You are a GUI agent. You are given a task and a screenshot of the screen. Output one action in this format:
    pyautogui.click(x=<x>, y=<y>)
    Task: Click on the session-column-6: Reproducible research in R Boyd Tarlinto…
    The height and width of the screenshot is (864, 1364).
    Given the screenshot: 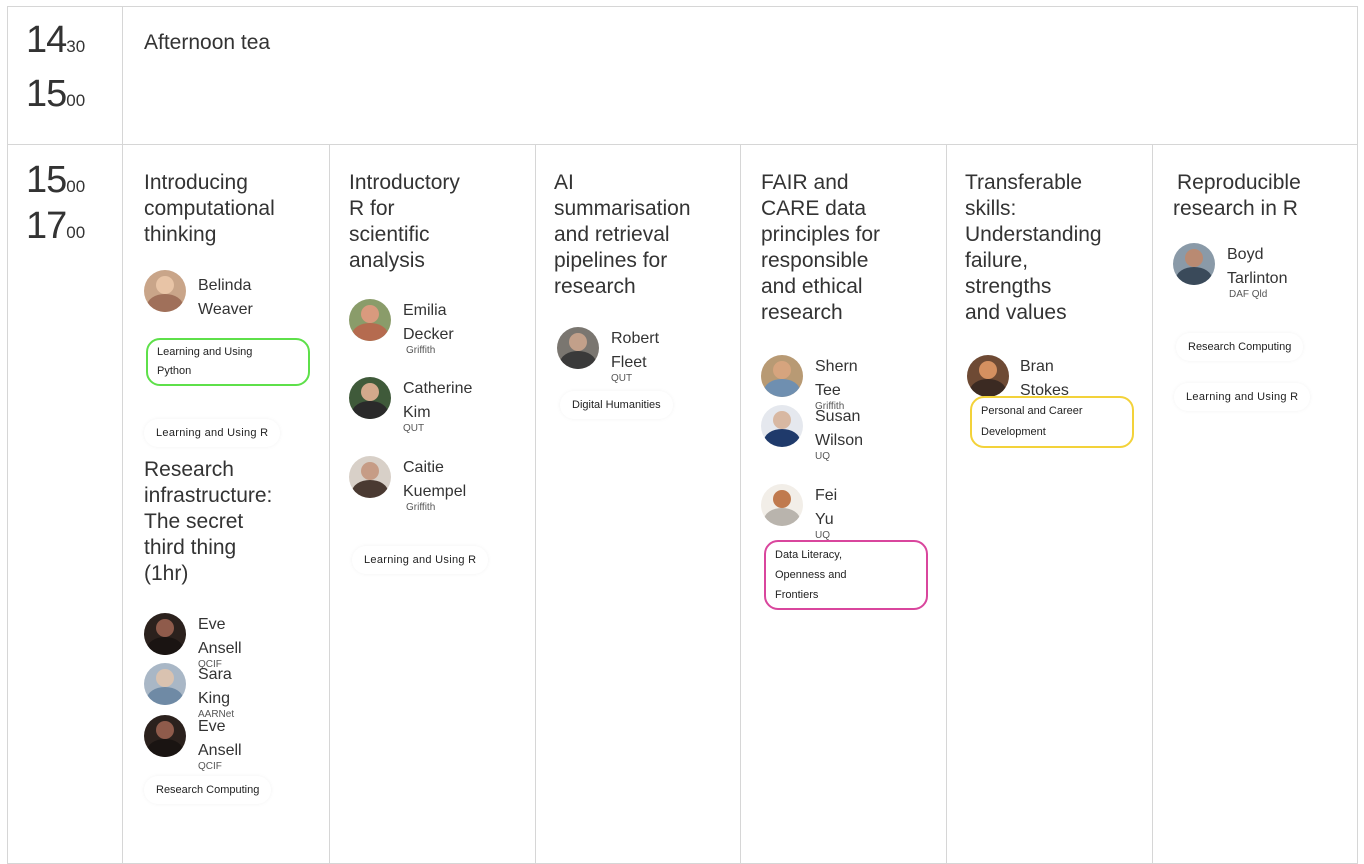 What is the action you would take?
    pyautogui.click(x=1255, y=504)
    